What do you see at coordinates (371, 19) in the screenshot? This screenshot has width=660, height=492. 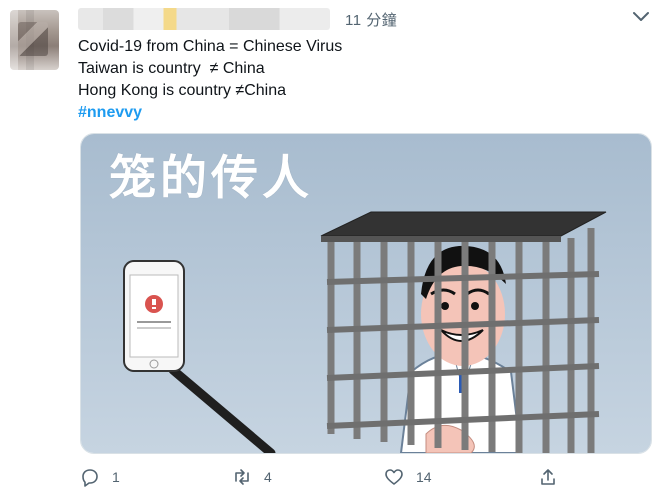 I see `tweet-timestamp: 11 分鐘` at bounding box center [371, 19].